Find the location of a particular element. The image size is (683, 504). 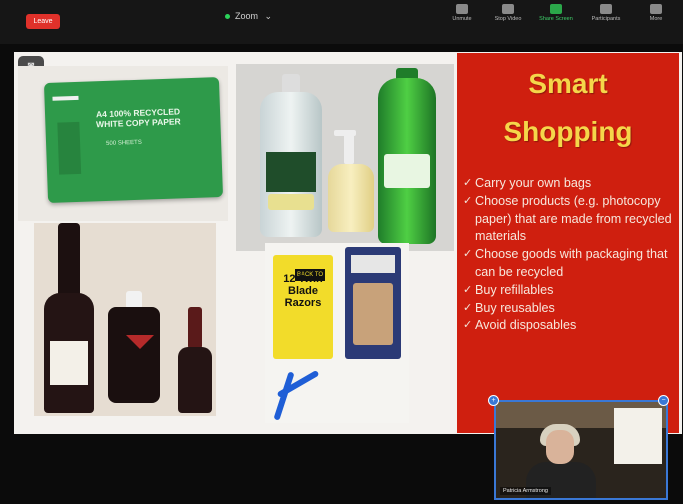

detergent-label is located at coordinates (407, 171).